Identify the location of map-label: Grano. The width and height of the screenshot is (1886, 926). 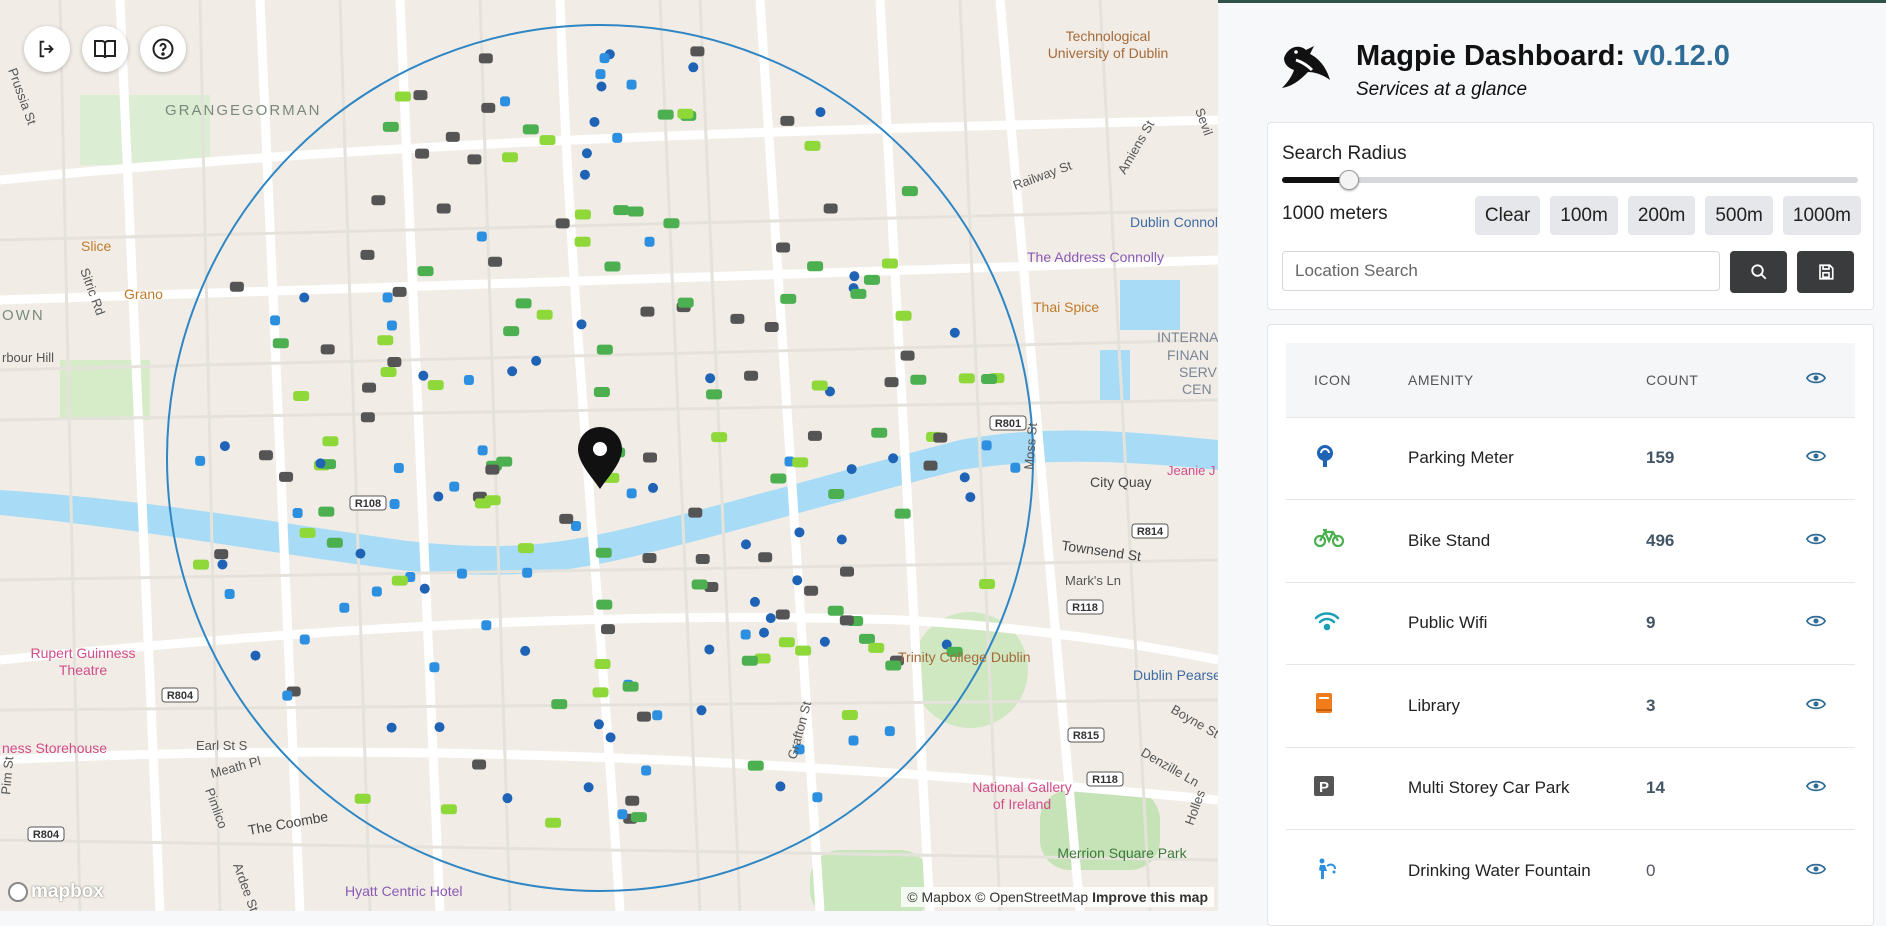
(143, 294).